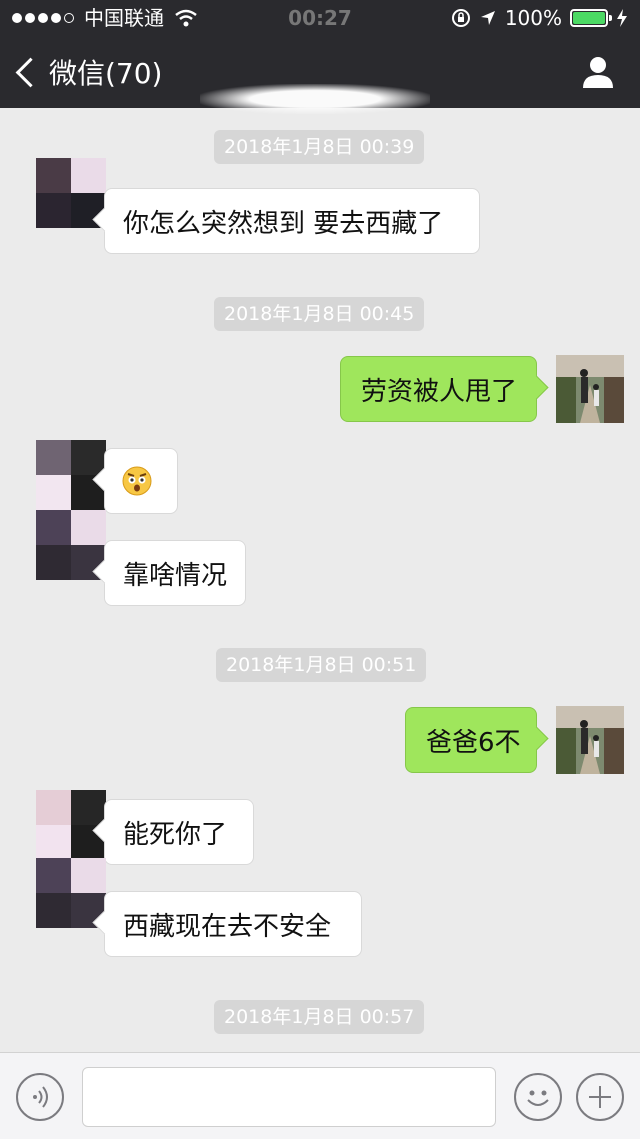 The height and width of the screenshot is (1139, 640). I want to click on message-bubble-sent: 劳资被人甩了, so click(438, 389).